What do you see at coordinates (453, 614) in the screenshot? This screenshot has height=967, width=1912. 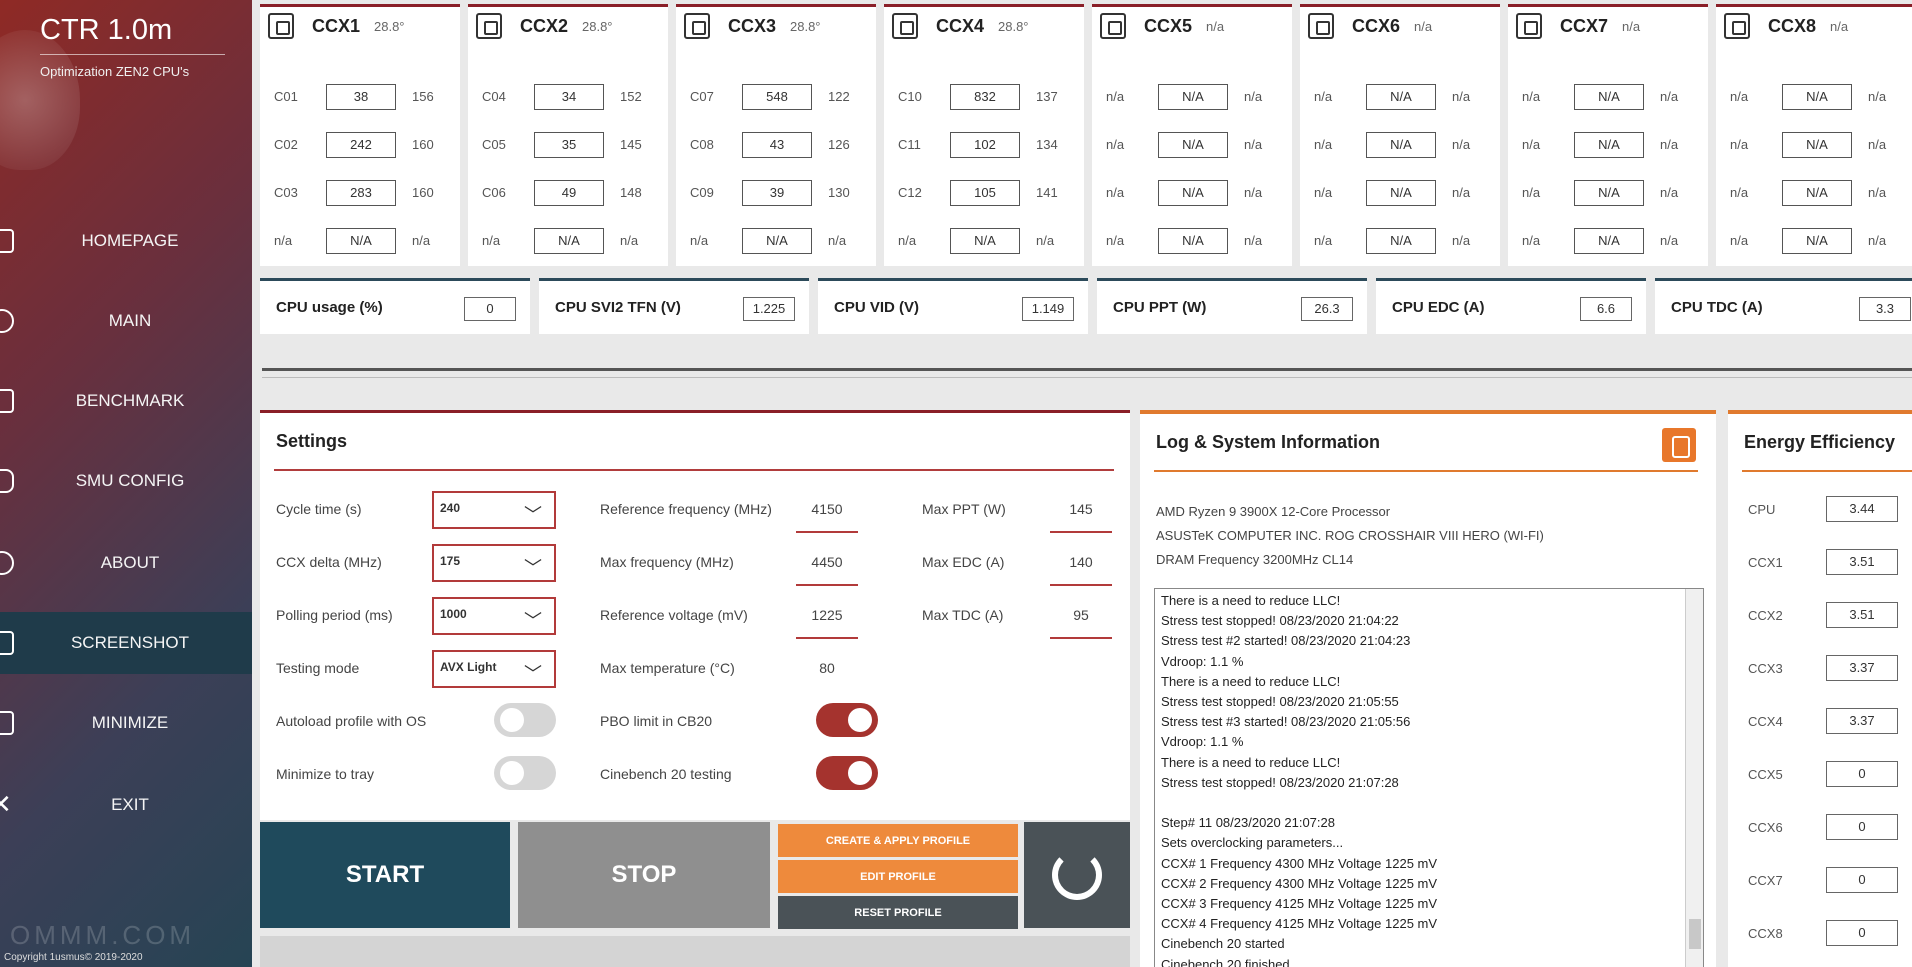 I see `select-value: 1000` at bounding box center [453, 614].